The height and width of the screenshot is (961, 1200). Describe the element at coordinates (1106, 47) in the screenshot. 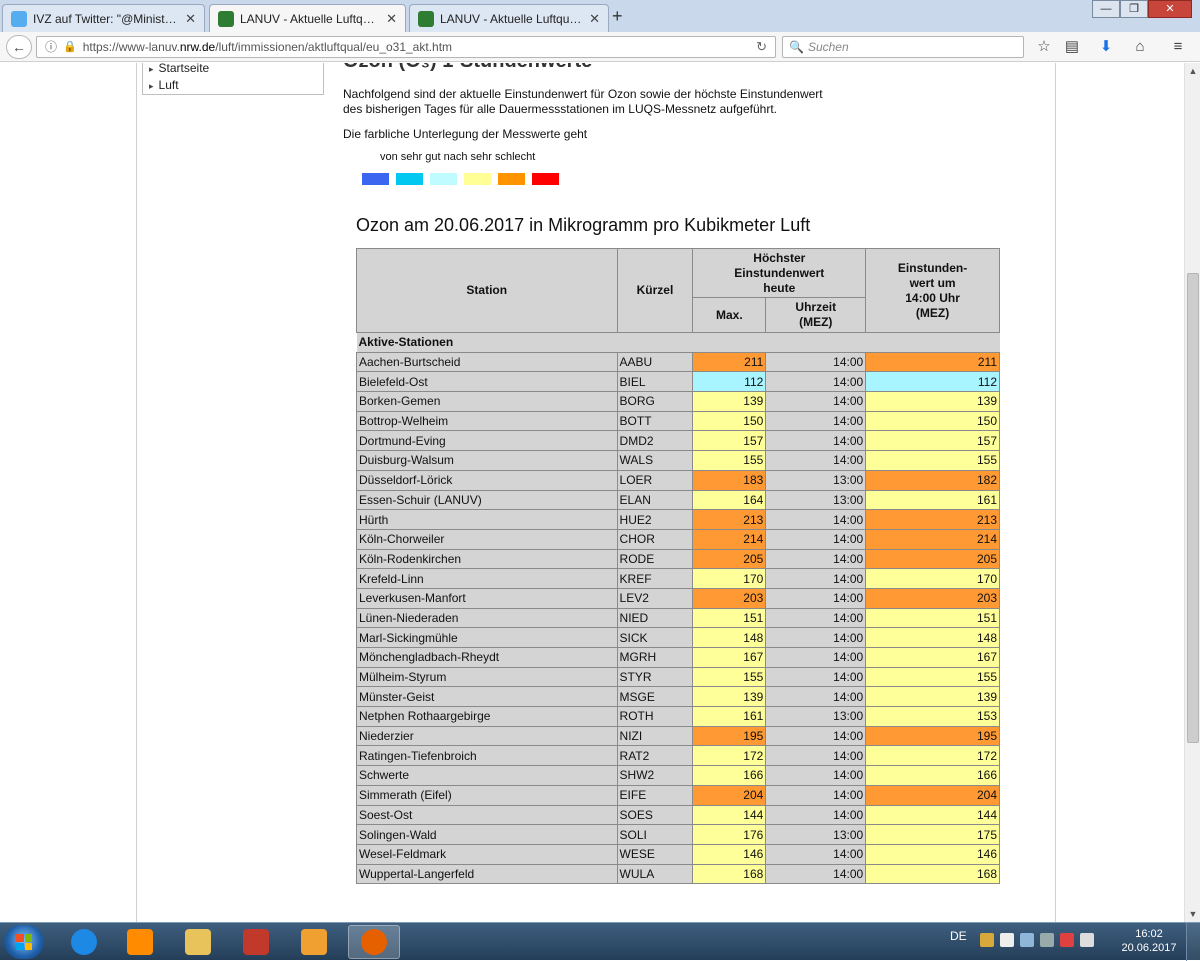

I see `download-icon: ⬇` at that location.